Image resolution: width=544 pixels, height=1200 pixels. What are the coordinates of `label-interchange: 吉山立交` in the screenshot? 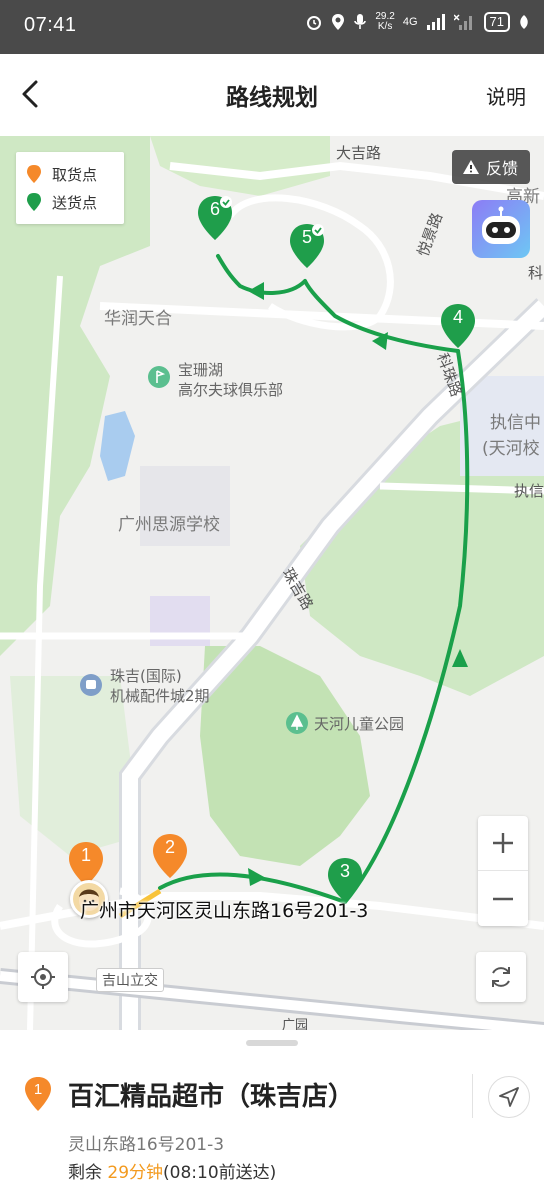 It's located at (130, 980).